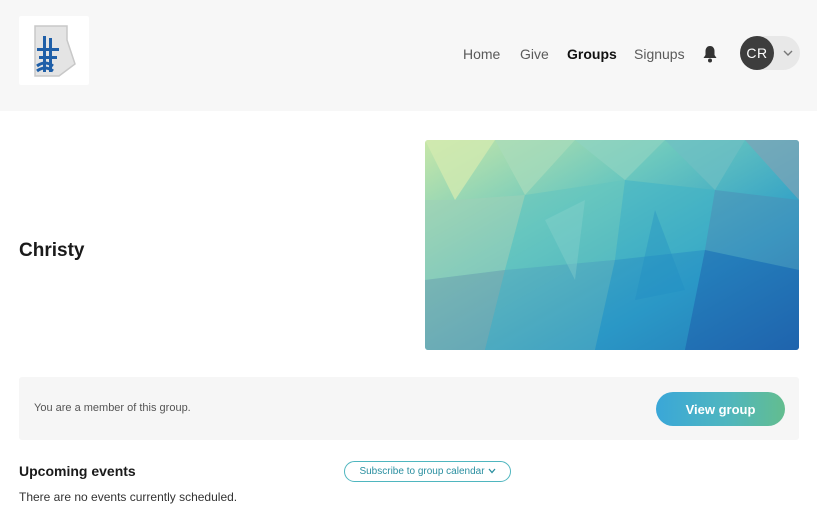 This screenshot has width=817, height=511. What do you see at coordinates (534, 54) in the screenshot?
I see `nav-give: Give` at bounding box center [534, 54].